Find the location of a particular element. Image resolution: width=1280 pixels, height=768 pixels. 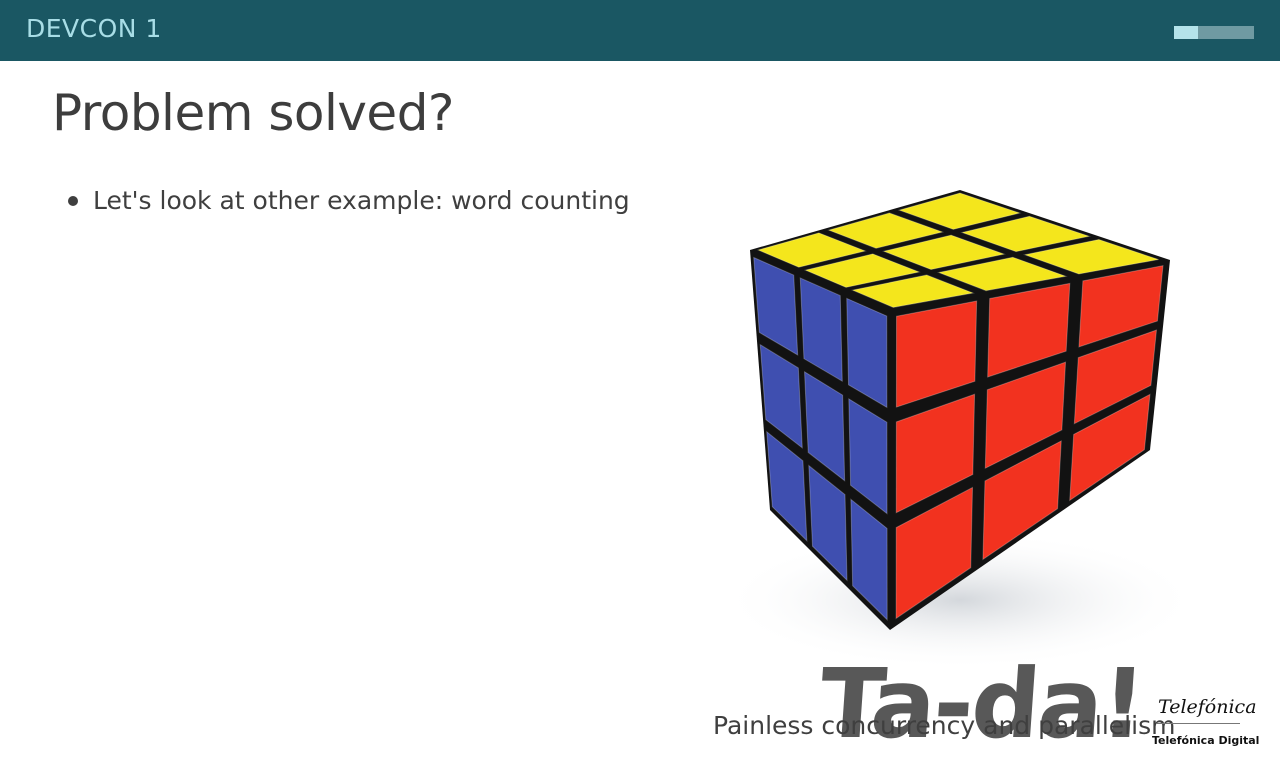

telefonica-logo: Telefónica Telefónica Digital is located at coordinates (1203, 724).